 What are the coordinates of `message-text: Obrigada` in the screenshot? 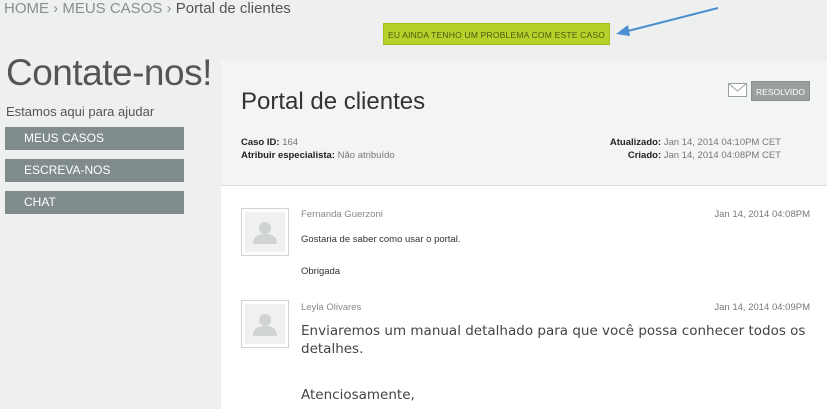 It's located at (321, 271).